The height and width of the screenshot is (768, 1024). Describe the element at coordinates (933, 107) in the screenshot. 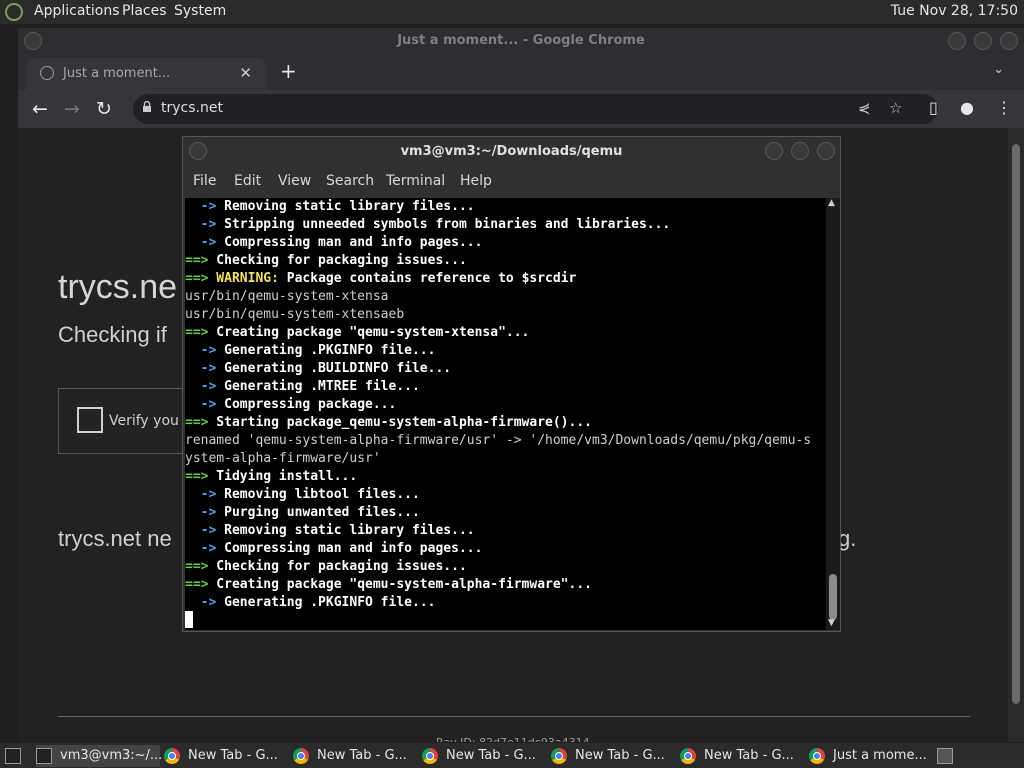

I see `side-panel-icon: ▯` at that location.